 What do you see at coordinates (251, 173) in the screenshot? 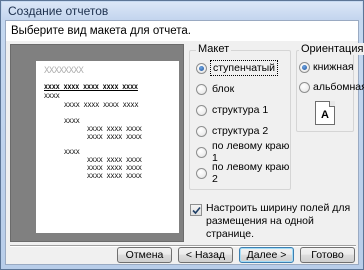
I see `radio-label: по левому краю 2` at bounding box center [251, 173].